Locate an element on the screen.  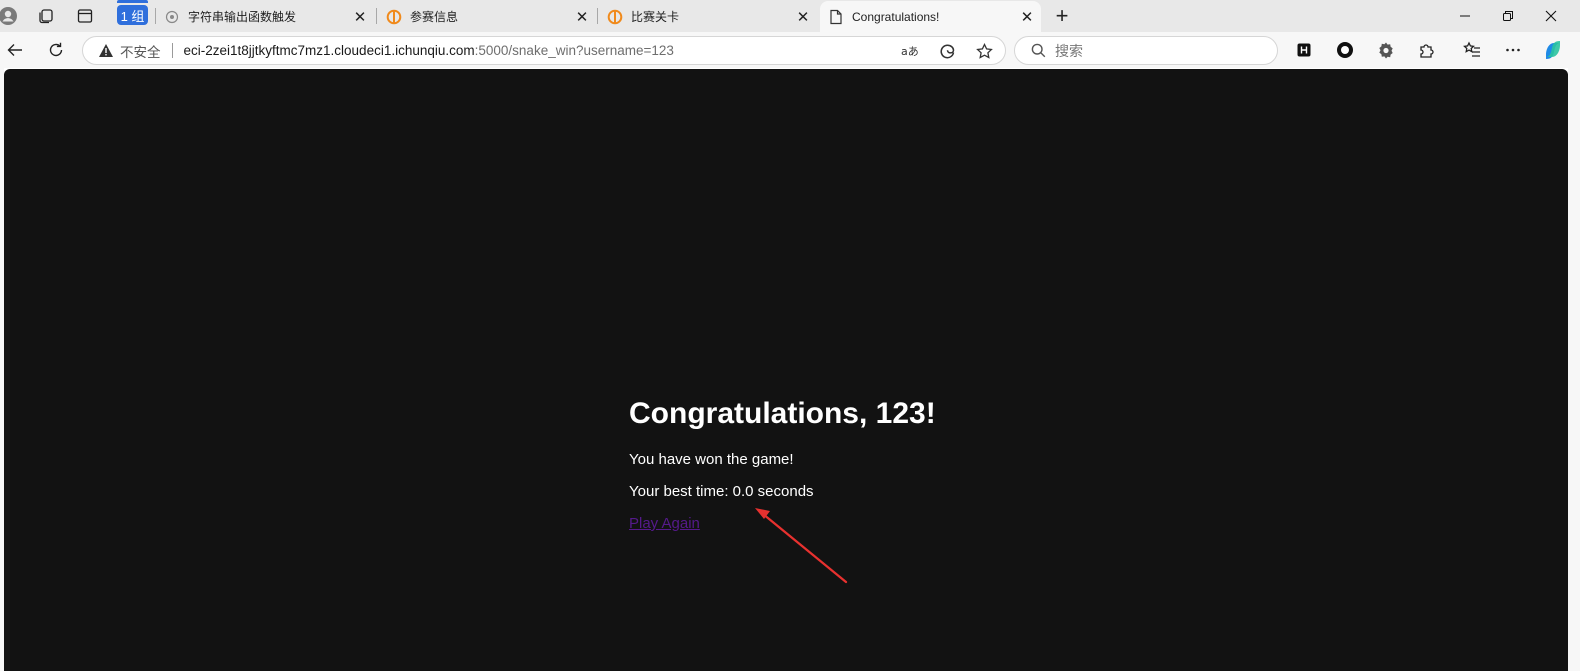
favorite-star-icon is located at coordinates (984, 51).